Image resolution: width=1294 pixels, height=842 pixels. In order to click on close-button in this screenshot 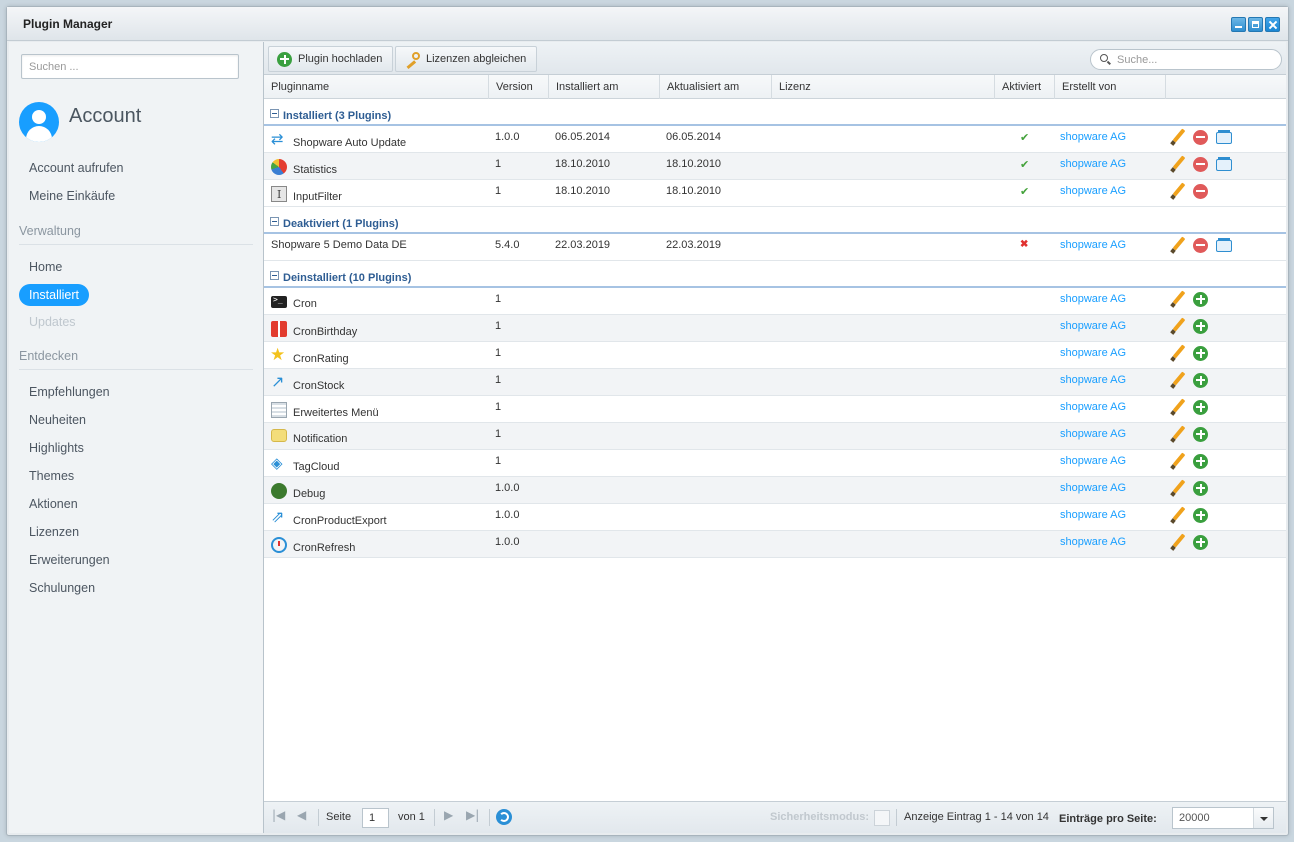, I will do `click(1272, 24)`.